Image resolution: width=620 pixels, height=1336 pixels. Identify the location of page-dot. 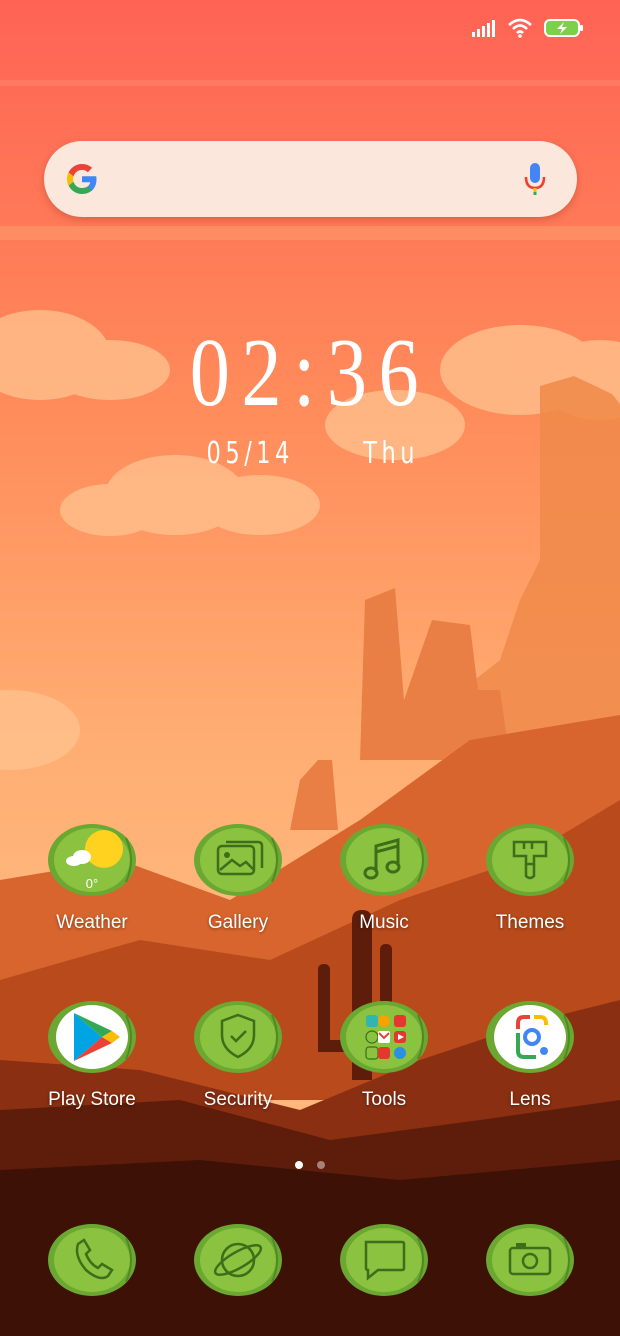
(321, 1165).